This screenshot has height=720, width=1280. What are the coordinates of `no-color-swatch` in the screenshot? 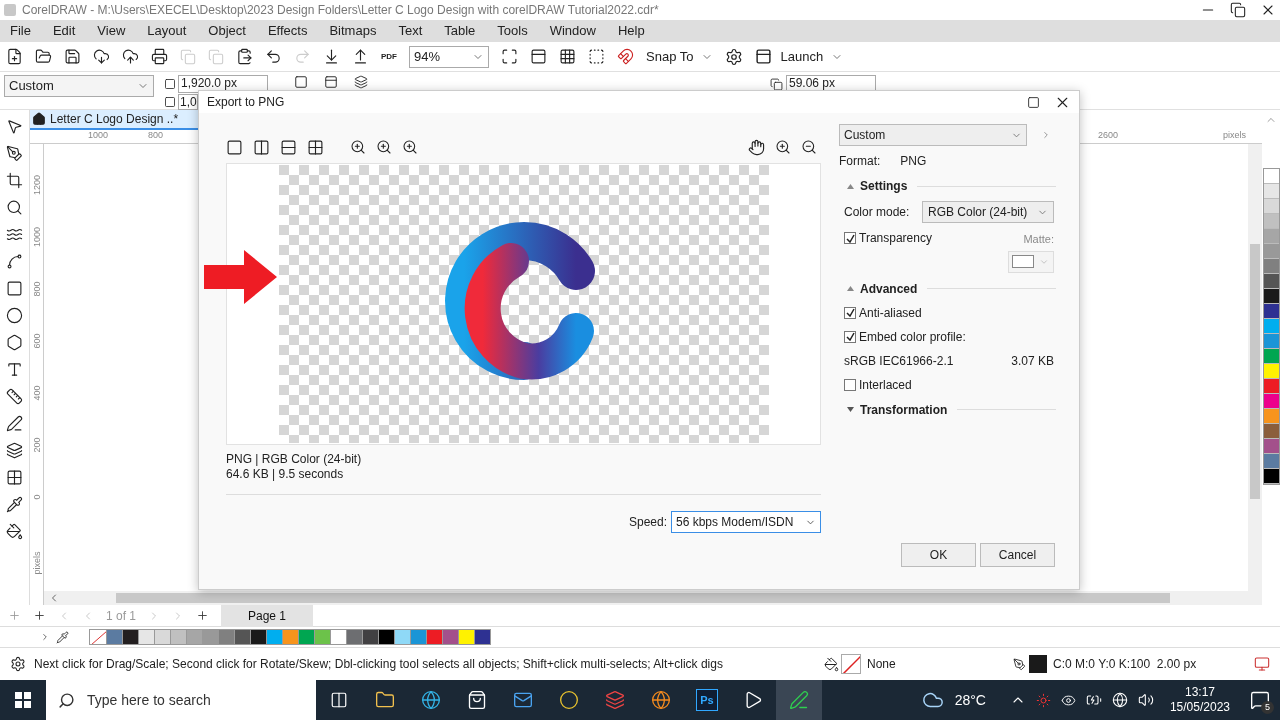 It's located at (98, 637).